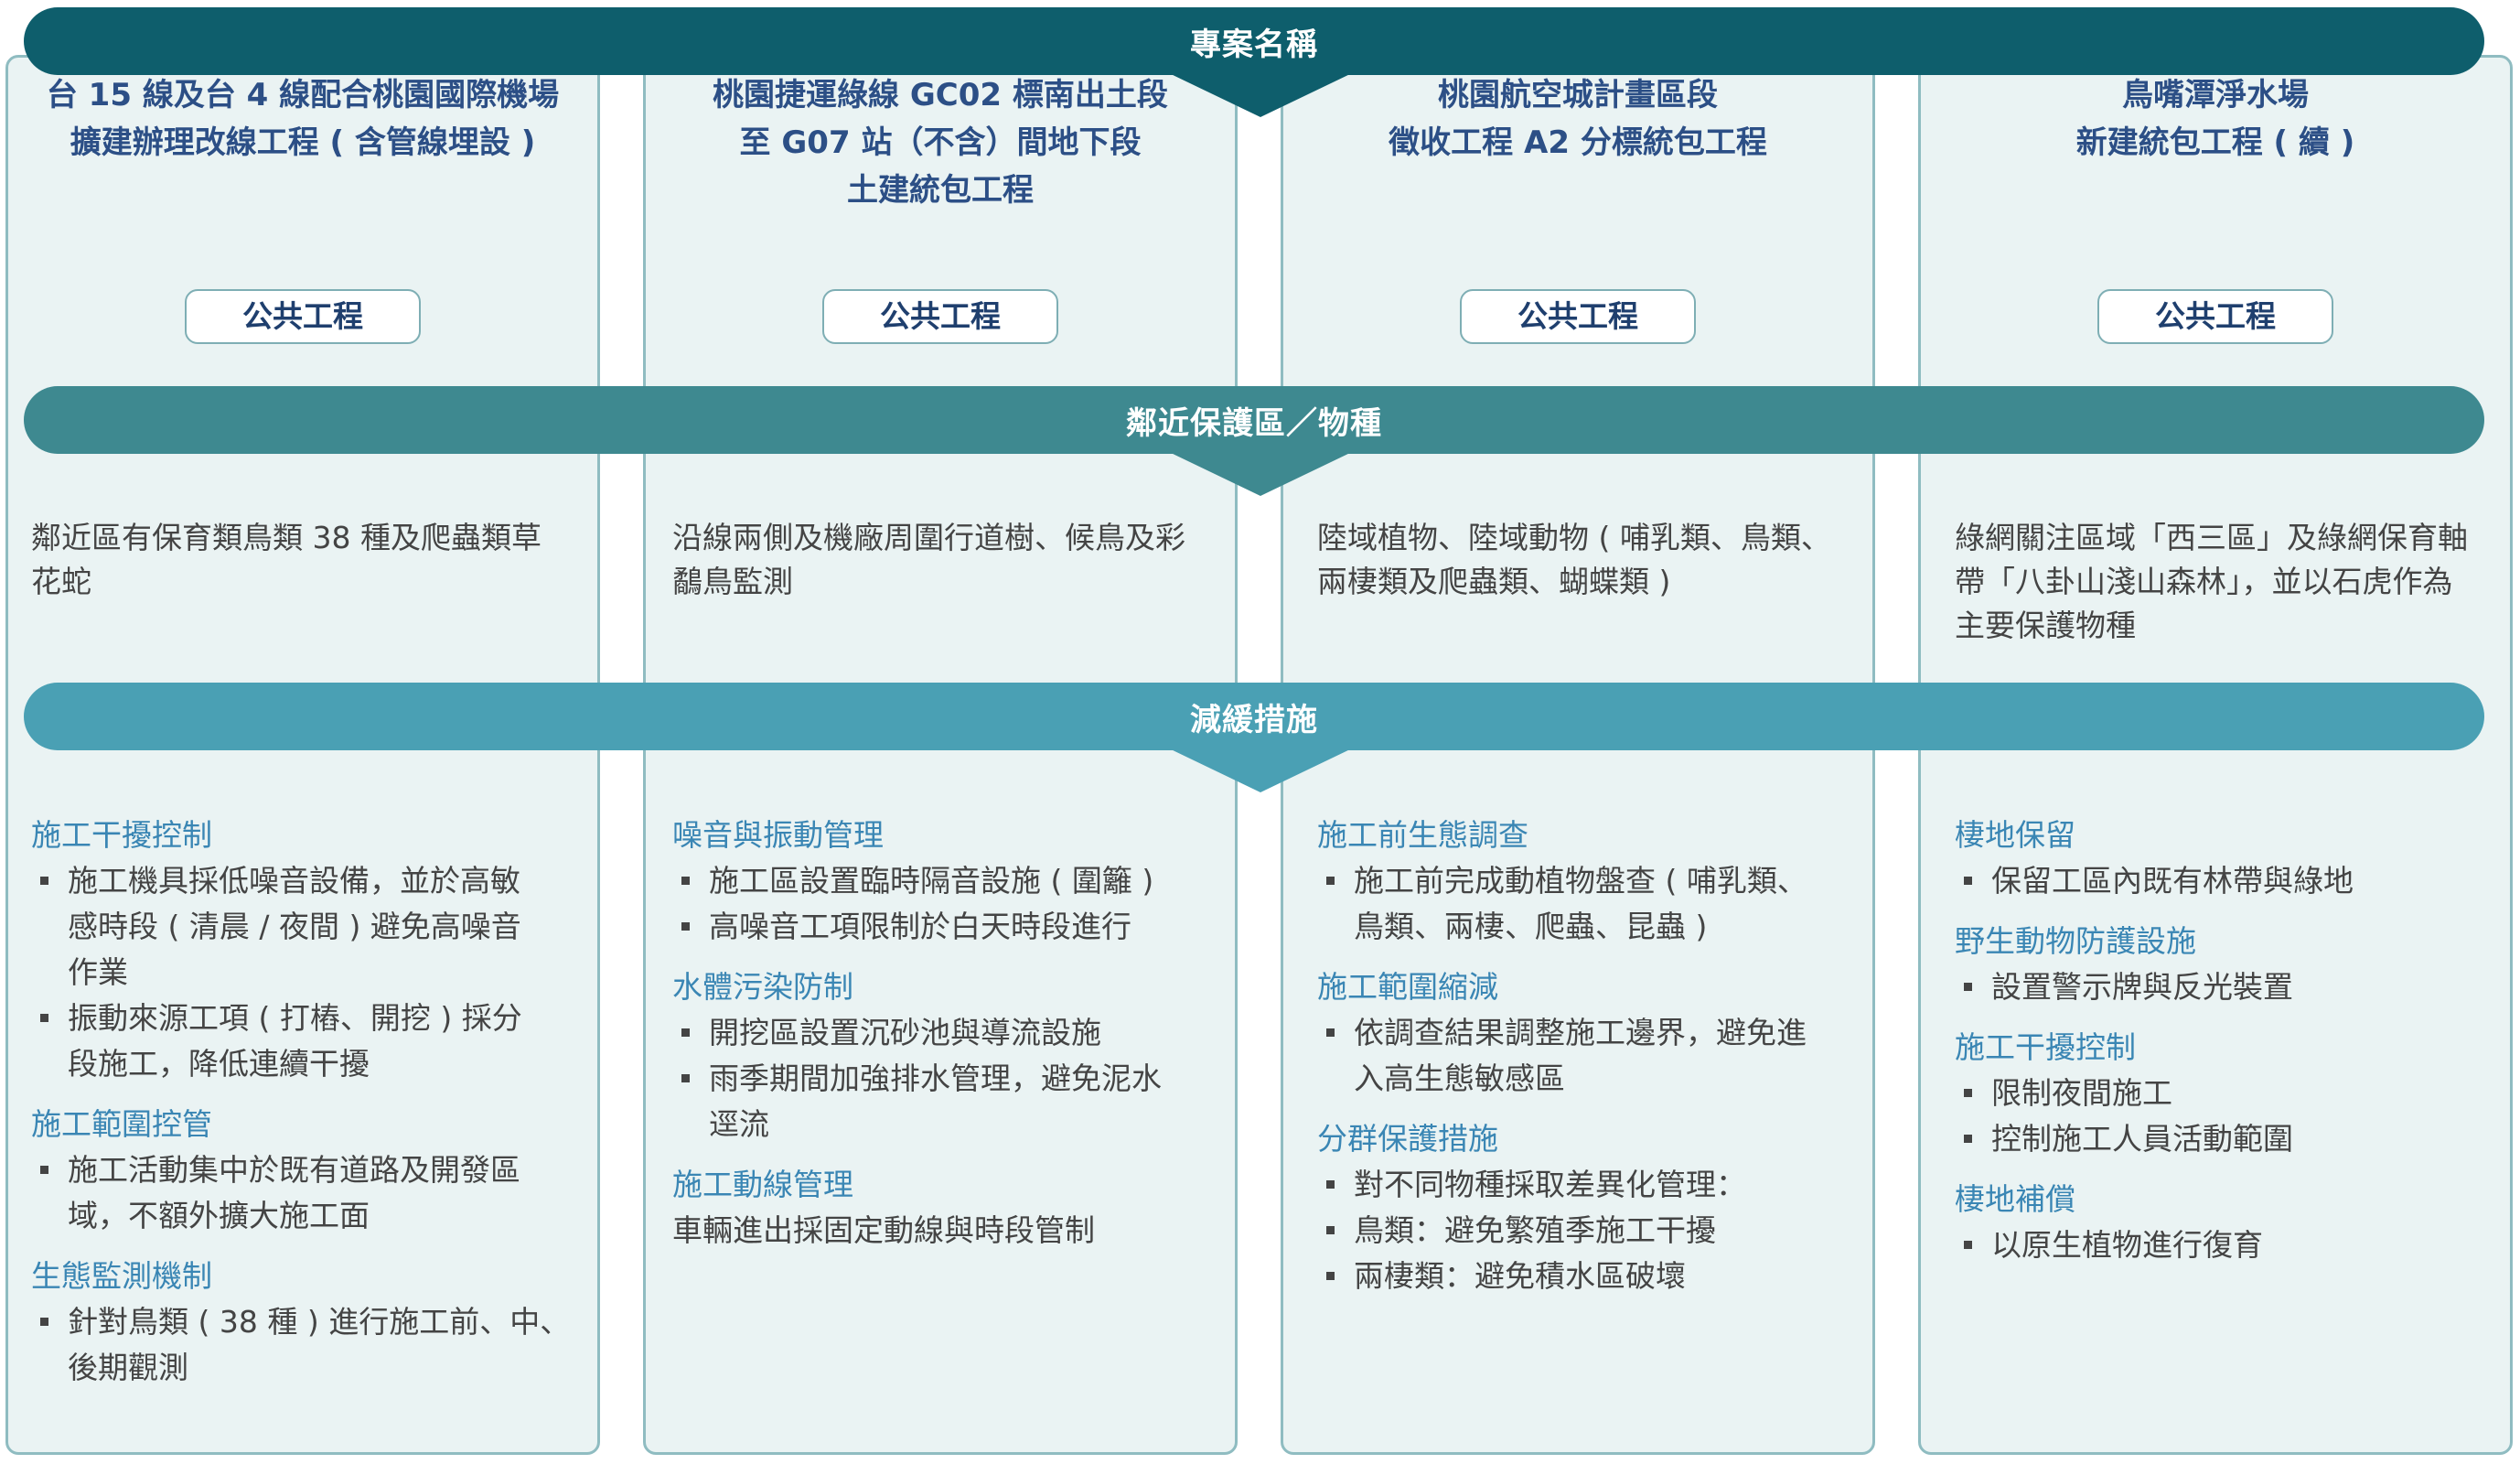  Describe the element at coordinates (1260, 474) in the screenshot. I see `band-protected-area-pointer` at that location.